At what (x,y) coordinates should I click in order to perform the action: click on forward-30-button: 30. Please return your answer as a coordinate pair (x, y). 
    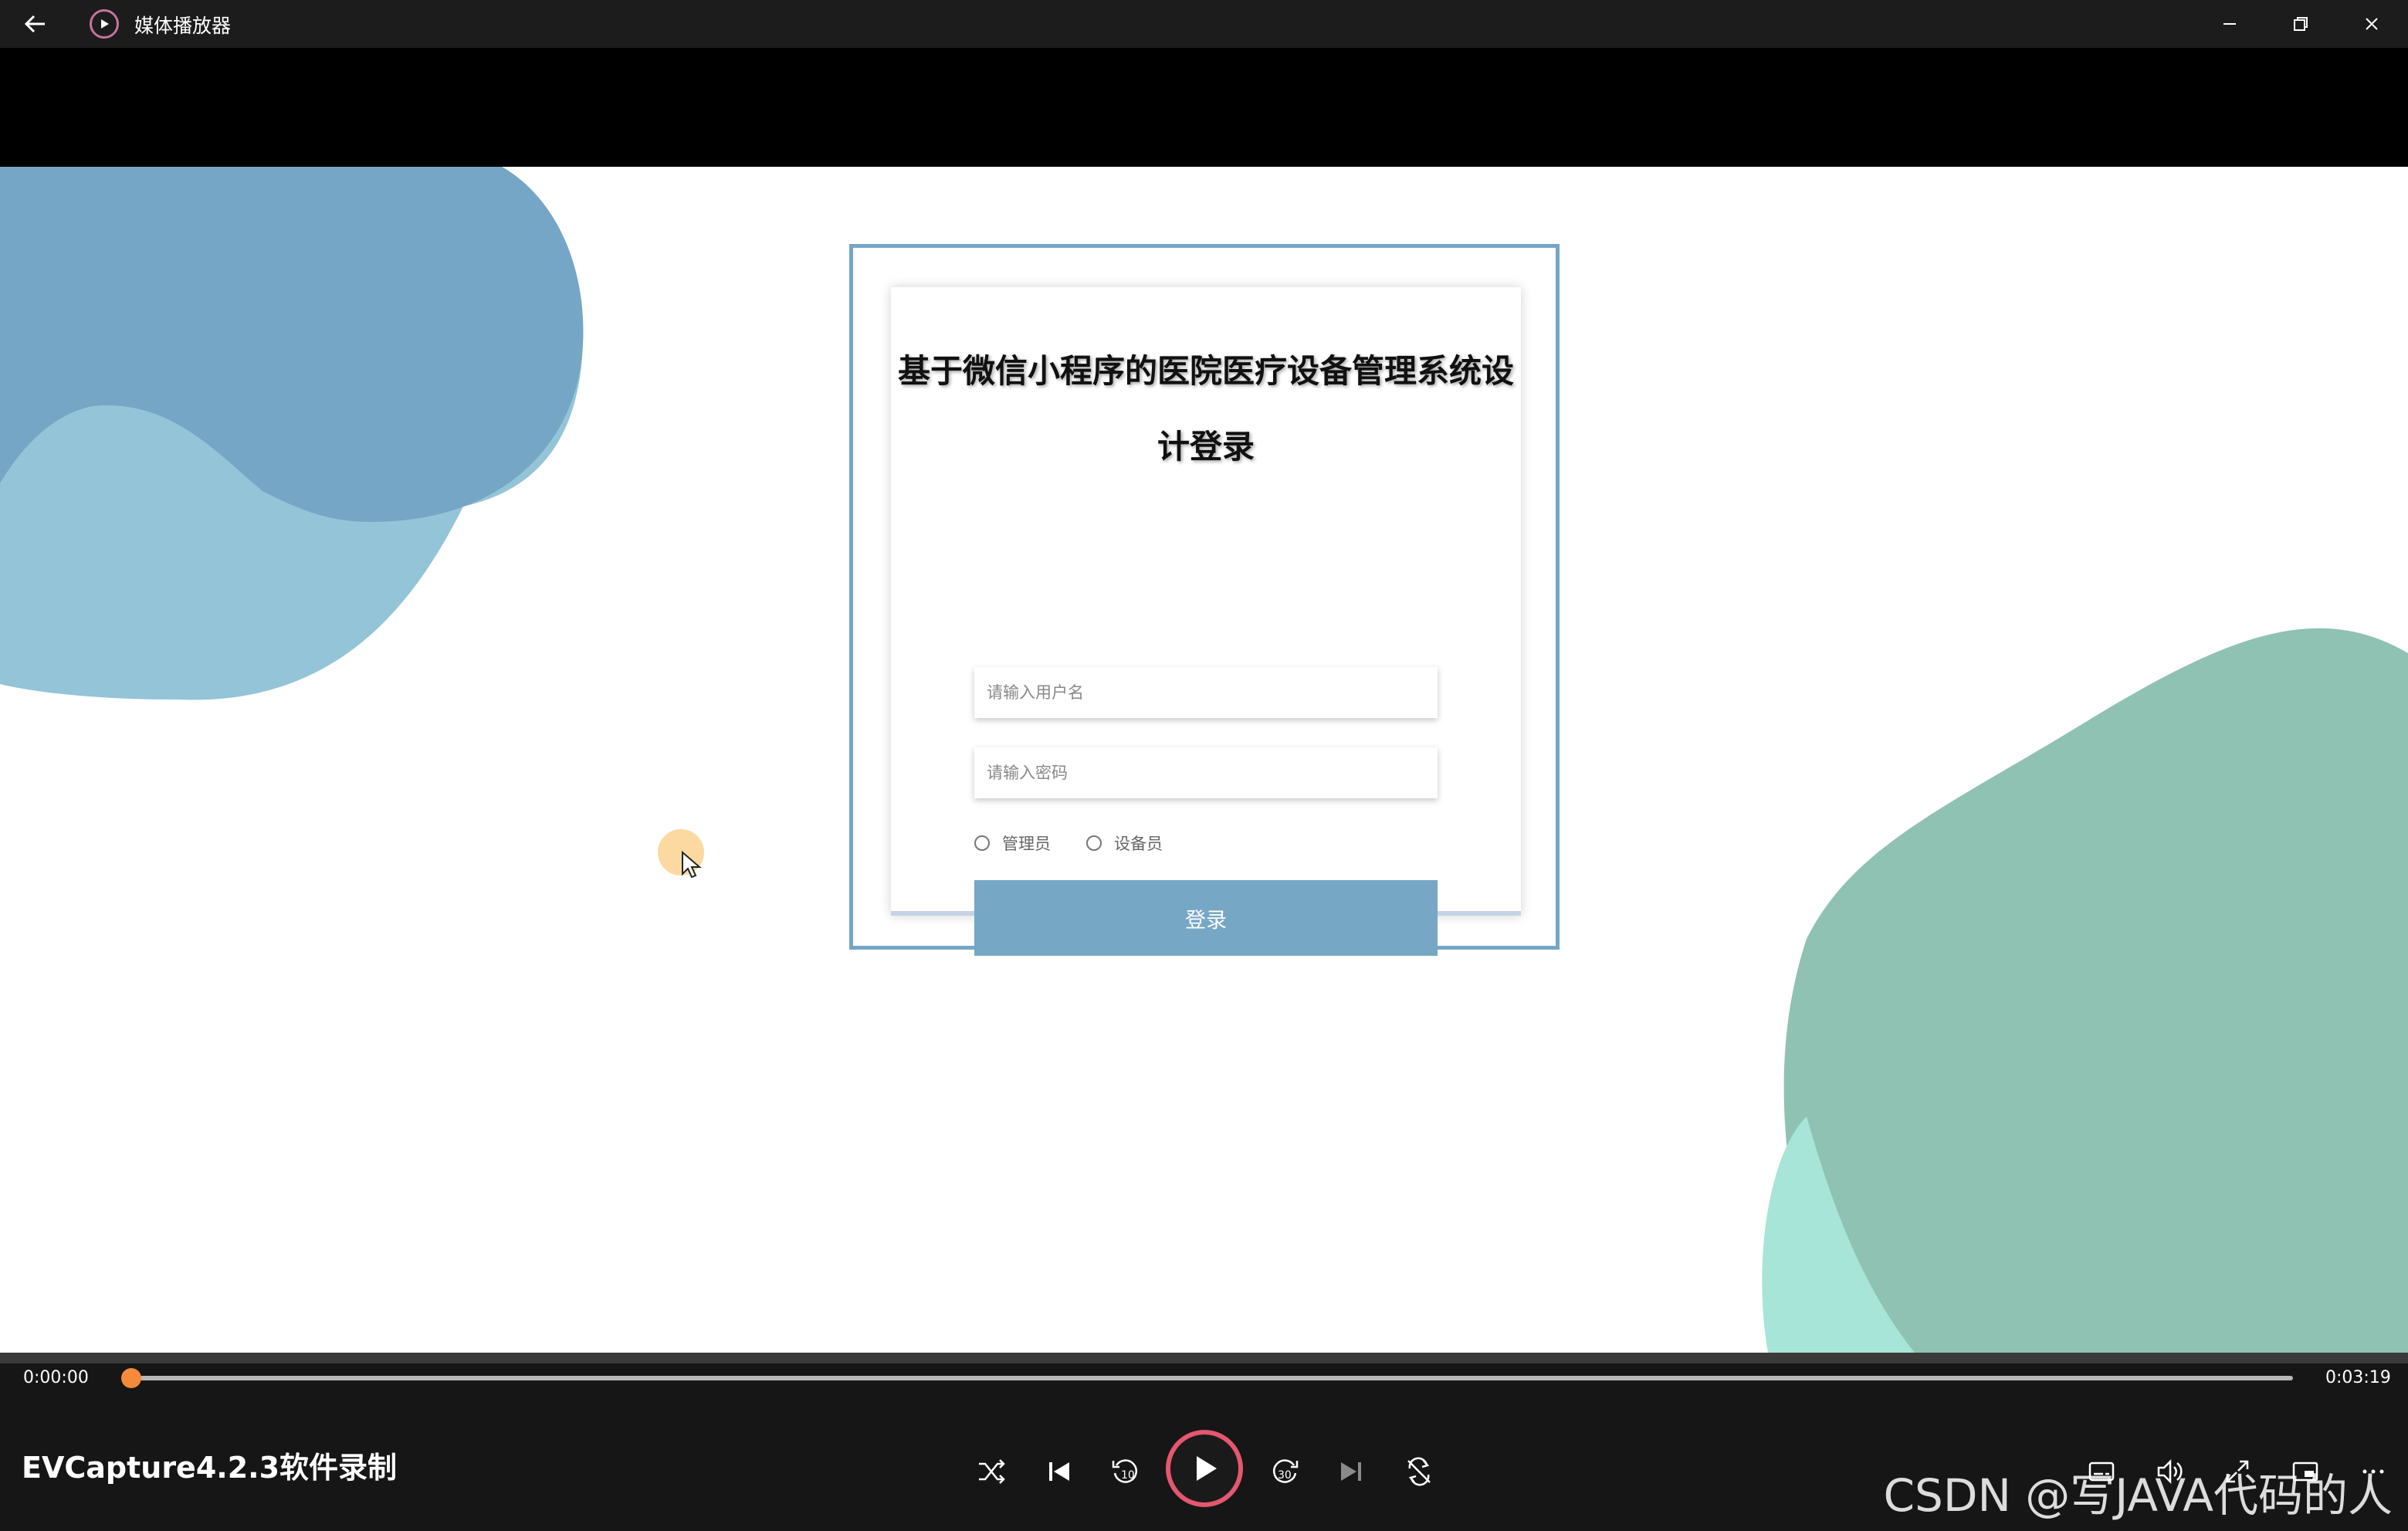
    Looking at the image, I should click on (1285, 1471).